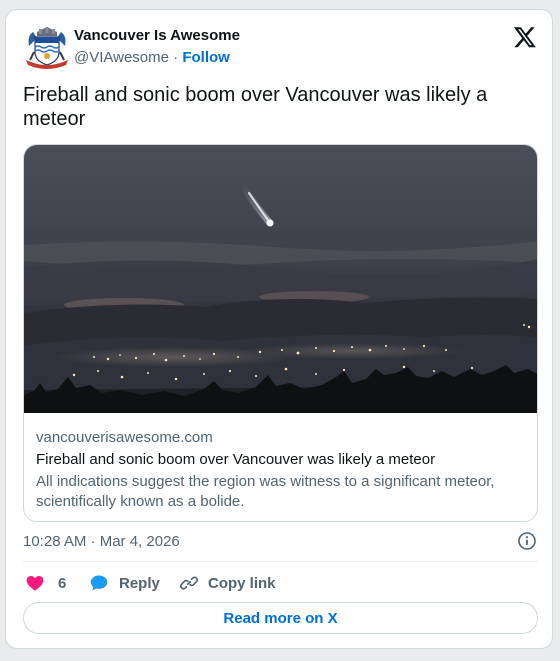  Describe the element at coordinates (189, 583) in the screenshot. I see `link-icon` at that location.